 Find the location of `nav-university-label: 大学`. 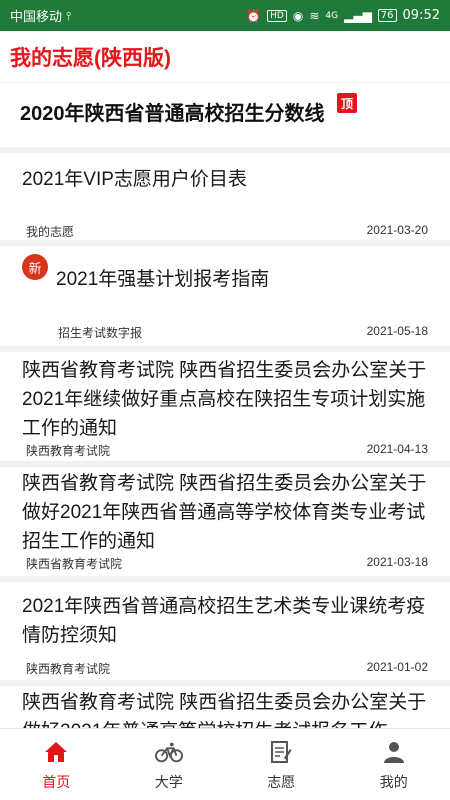

nav-university-label: 大学 is located at coordinates (168, 781).